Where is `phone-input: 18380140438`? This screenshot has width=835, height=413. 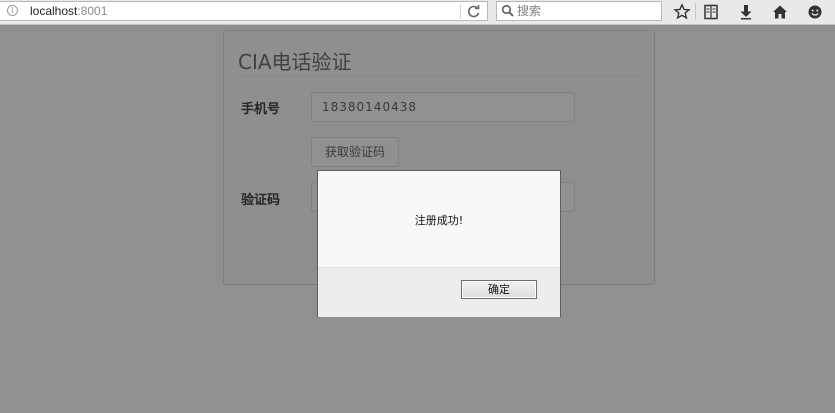 phone-input: 18380140438 is located at coordinates (443, 107).